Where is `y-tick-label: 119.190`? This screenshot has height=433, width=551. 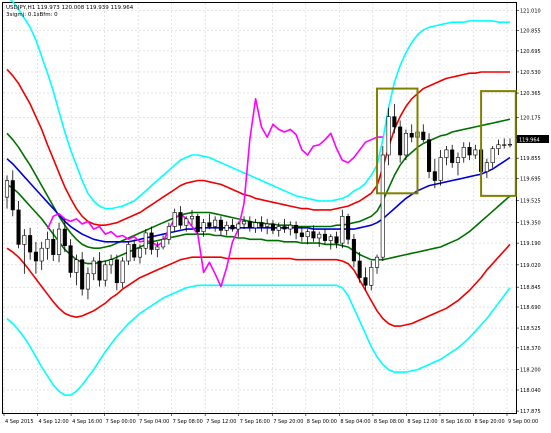 y-tick-label: 119.190 is located at coordinates (530, 244).